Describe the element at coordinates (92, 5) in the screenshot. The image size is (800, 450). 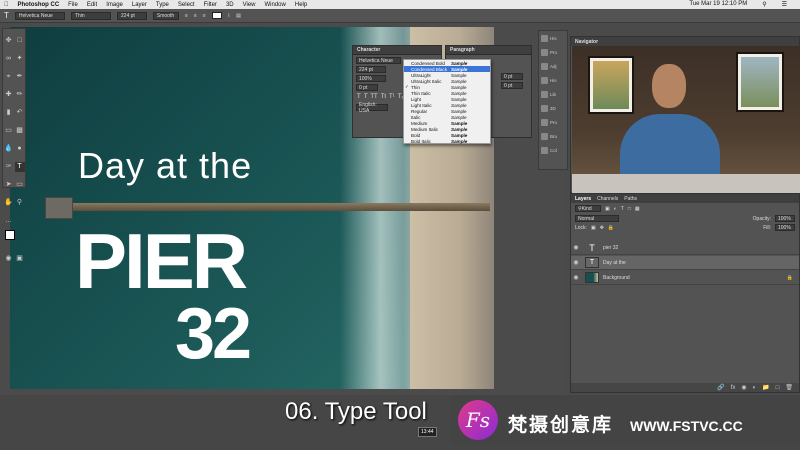
I see `menu-edit: Edit` at that location.